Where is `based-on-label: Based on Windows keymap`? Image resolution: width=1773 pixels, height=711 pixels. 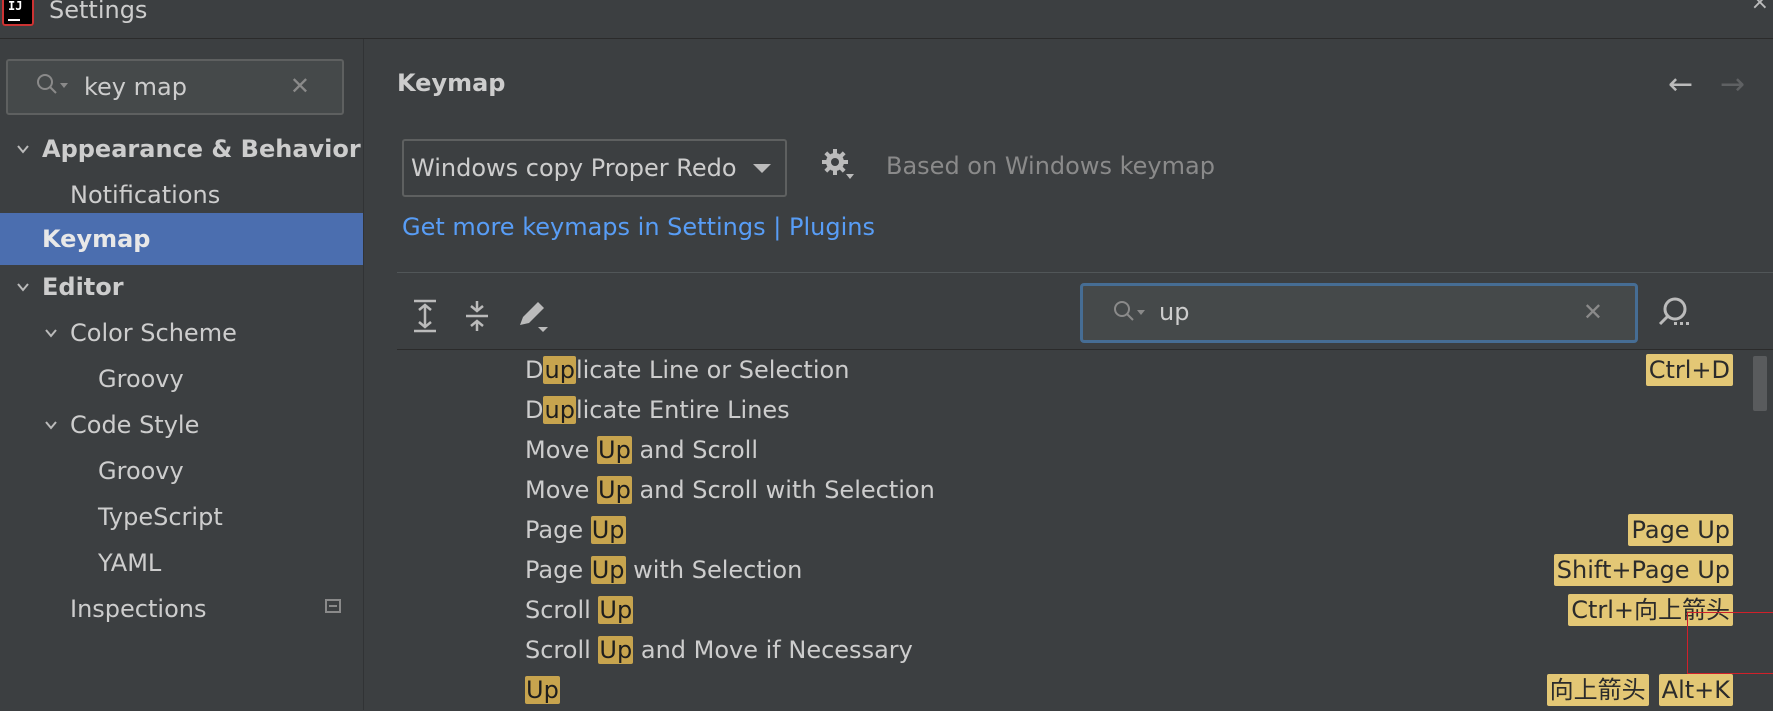 based-on-label: Based on Windows keymap is located at coordinates (1050, 166).